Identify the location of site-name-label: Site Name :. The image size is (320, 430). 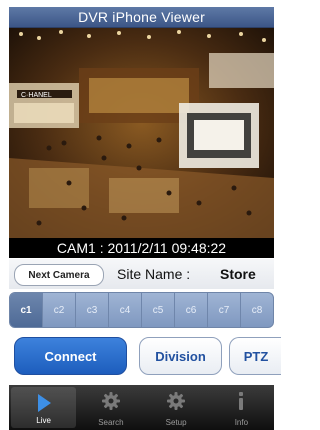
(154, 274).